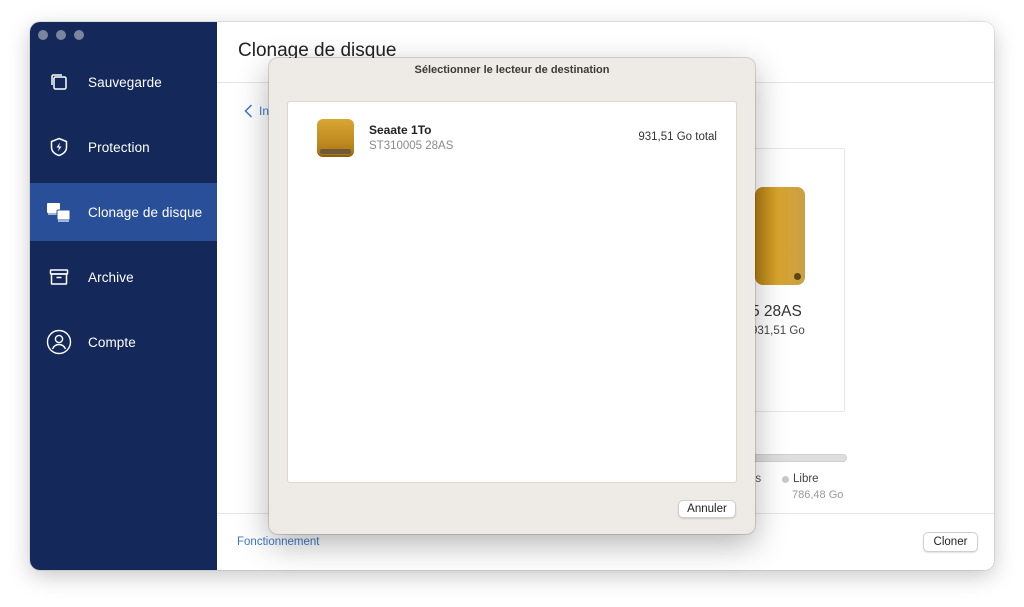 This screenshot has height=607, width=1024. I want to click on external-drive-icon, so click(335, 138).